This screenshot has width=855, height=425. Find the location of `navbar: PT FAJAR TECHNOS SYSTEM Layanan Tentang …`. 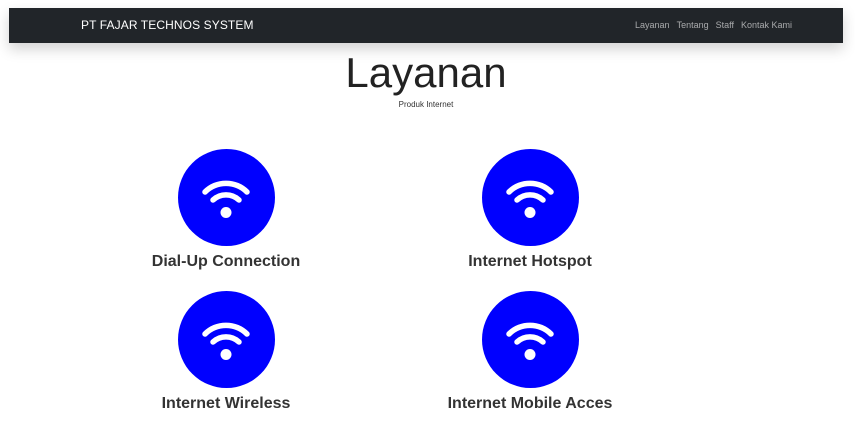

navbar: PT FAJAR TECHNOS SYSTEM Layanan Tentang … is located at coordinates (426, 25).